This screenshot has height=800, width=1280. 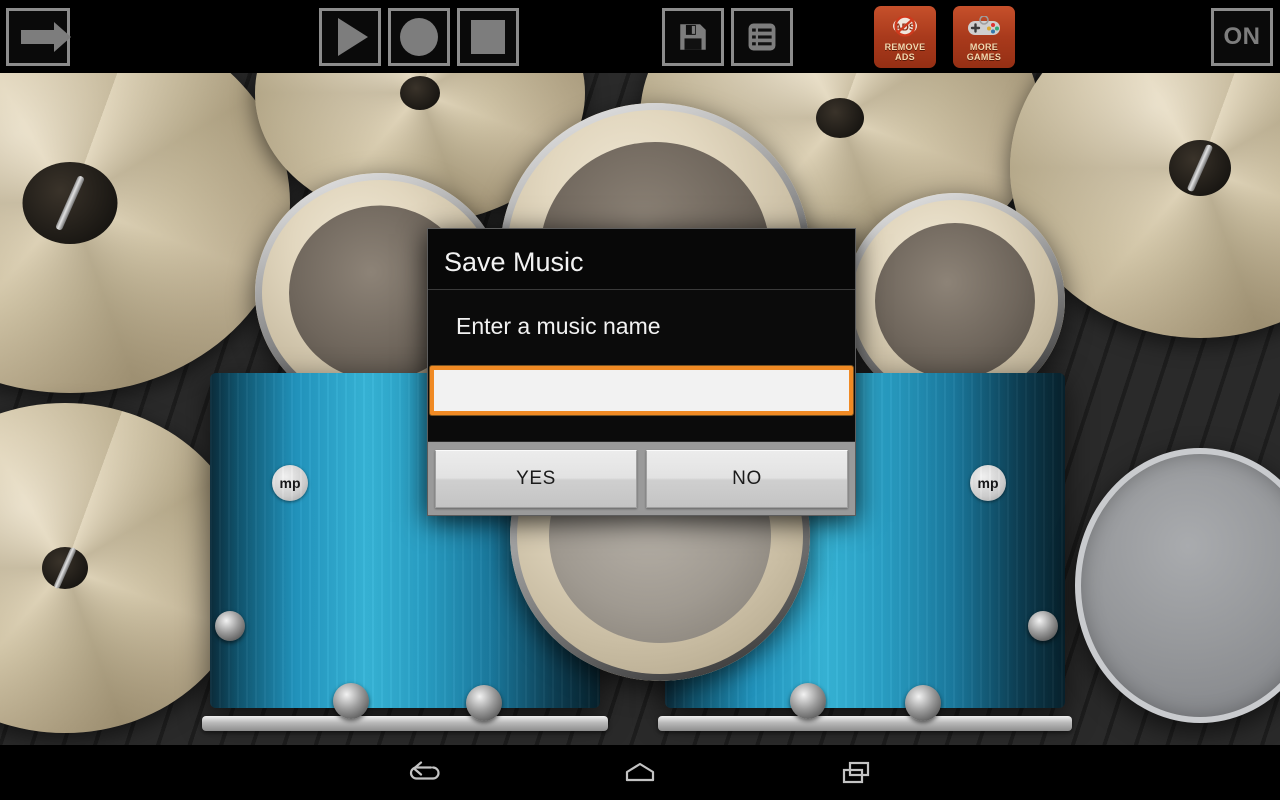 I want to click on save-music-dialog: Save Music Enter a music name YES NO, so click(x=641, y=372).